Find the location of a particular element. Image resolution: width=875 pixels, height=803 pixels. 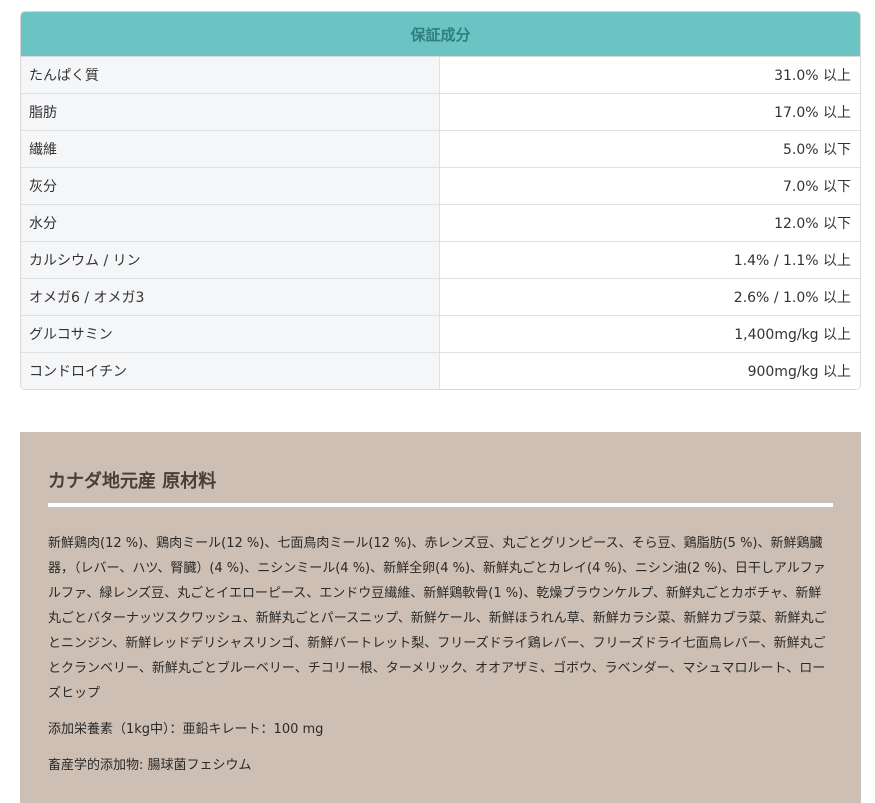

table-row: グルコサミン 1,400mg/kg 以上 is located at coordinates (440, 334).